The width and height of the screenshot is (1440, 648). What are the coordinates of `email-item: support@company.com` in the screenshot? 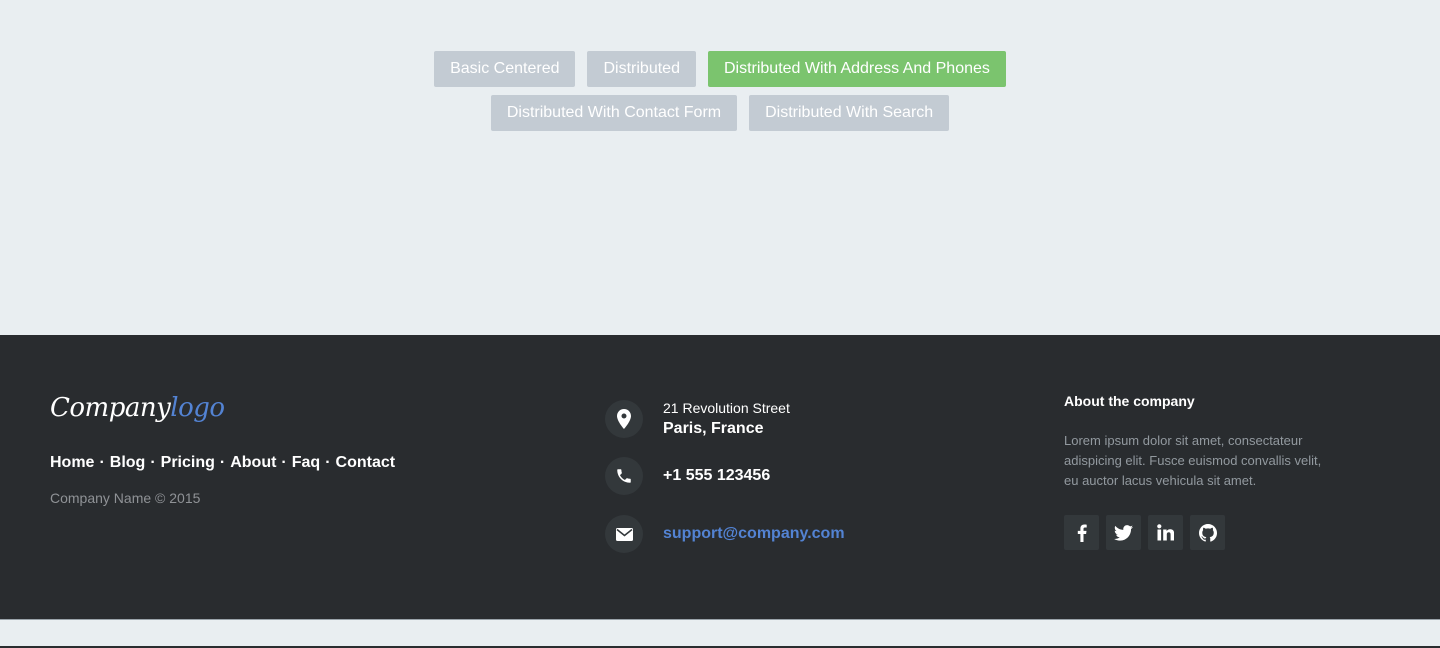 It's located at (725, 534).